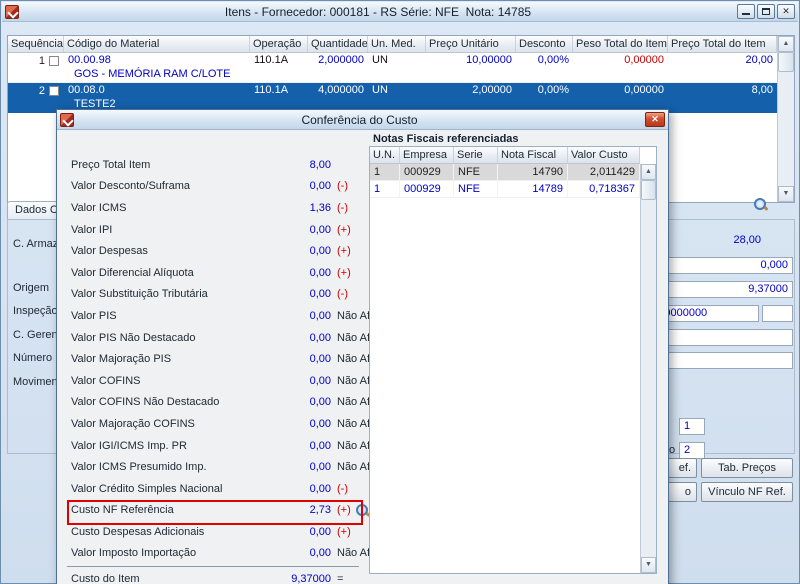 This screenshot has height=584, width=800. What do you see at coordinates (41, 60) in the screenshot?
I see `row-sequence: 1` at bounding box center [41, 60].